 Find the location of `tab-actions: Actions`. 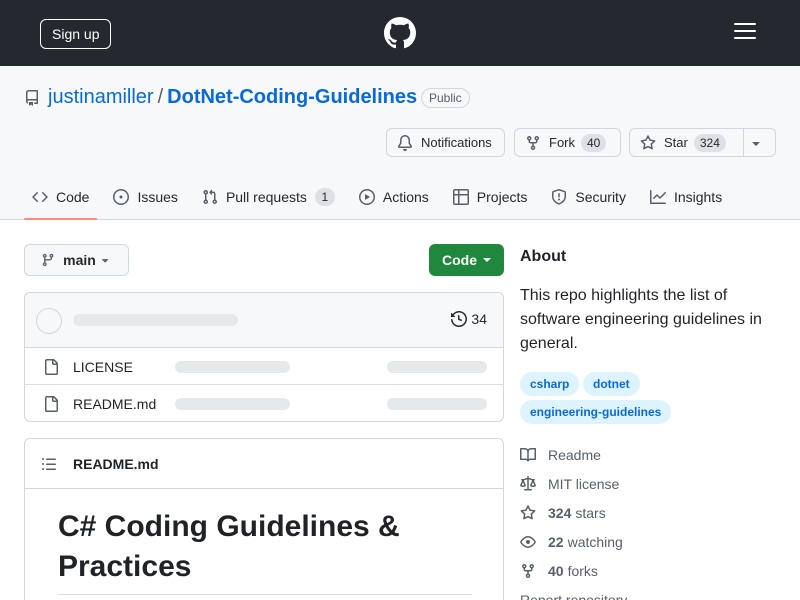

tab-actions: Actions is located at coordinates (394, 197).